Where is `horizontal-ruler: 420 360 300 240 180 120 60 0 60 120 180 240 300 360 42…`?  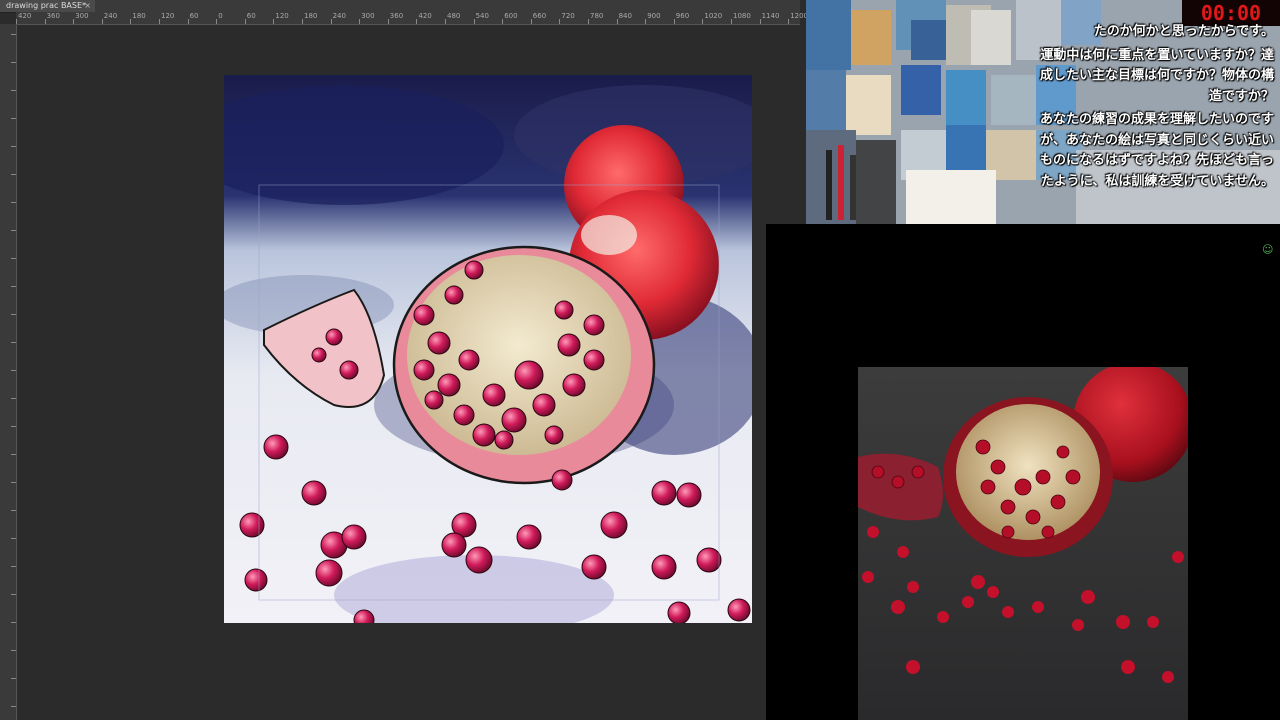
horizontal-ruler: 420 360 300 240 180 120 60 0 60 120 180 240 300 360 42… is located at coordinates (412, 18).